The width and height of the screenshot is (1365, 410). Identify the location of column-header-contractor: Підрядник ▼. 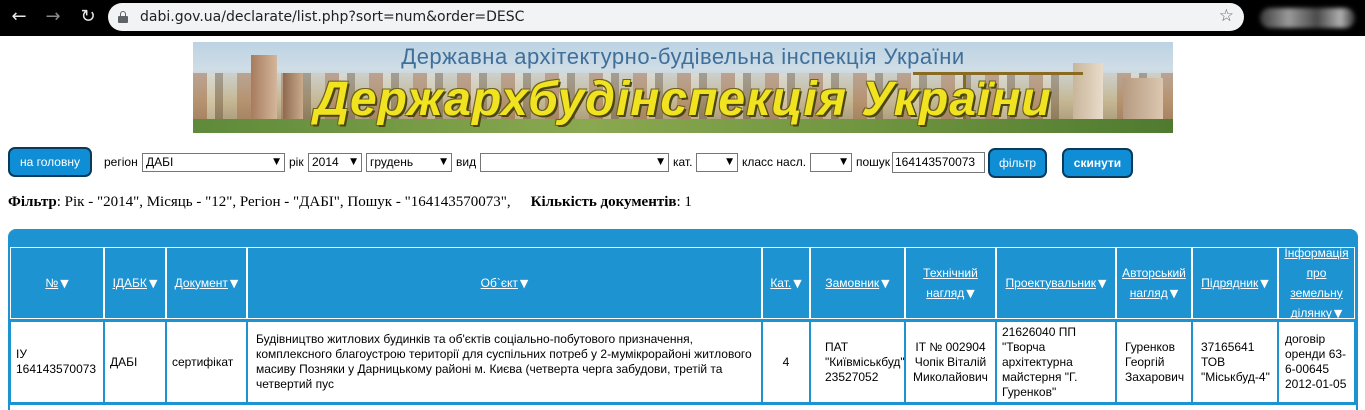
(1235, 283).